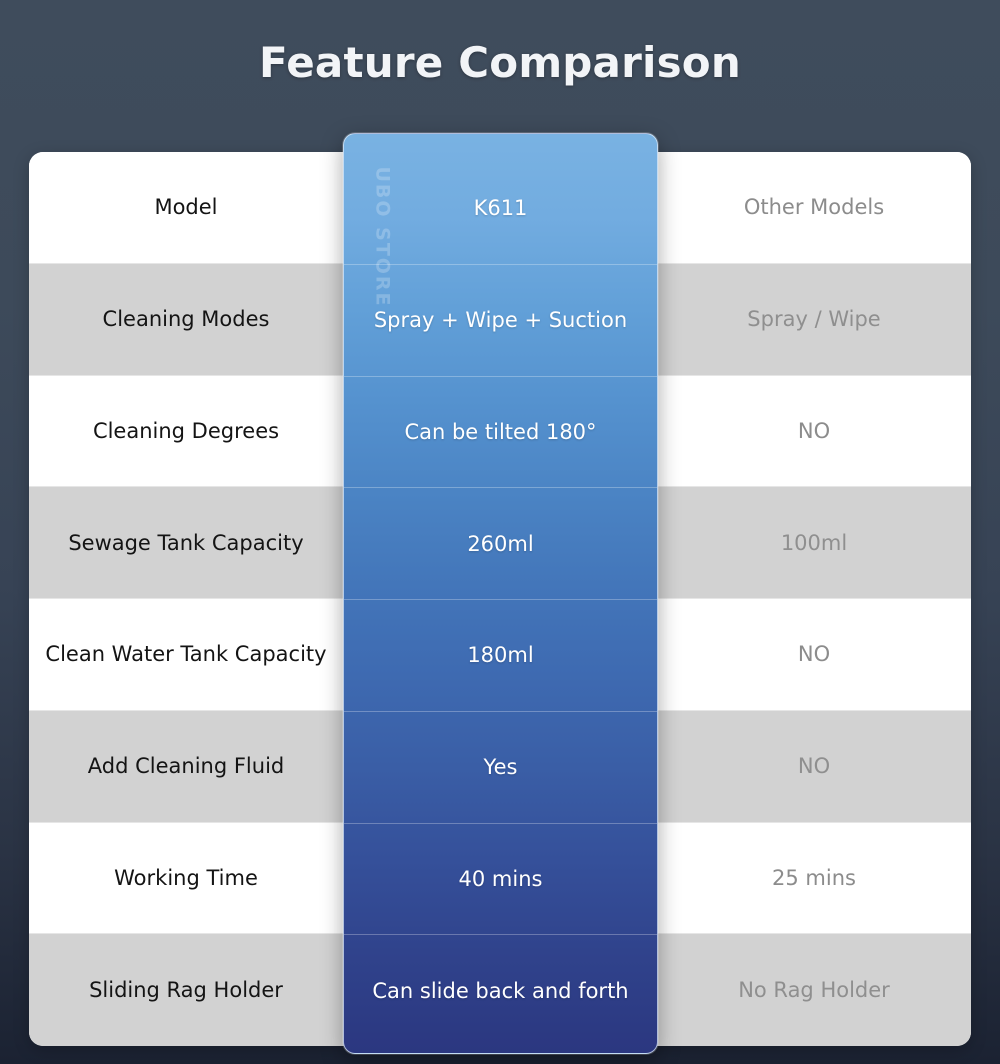  Describe the element at coordinates (186, 877) in the screenshot. I see `feature-label: Working Time` at that location.